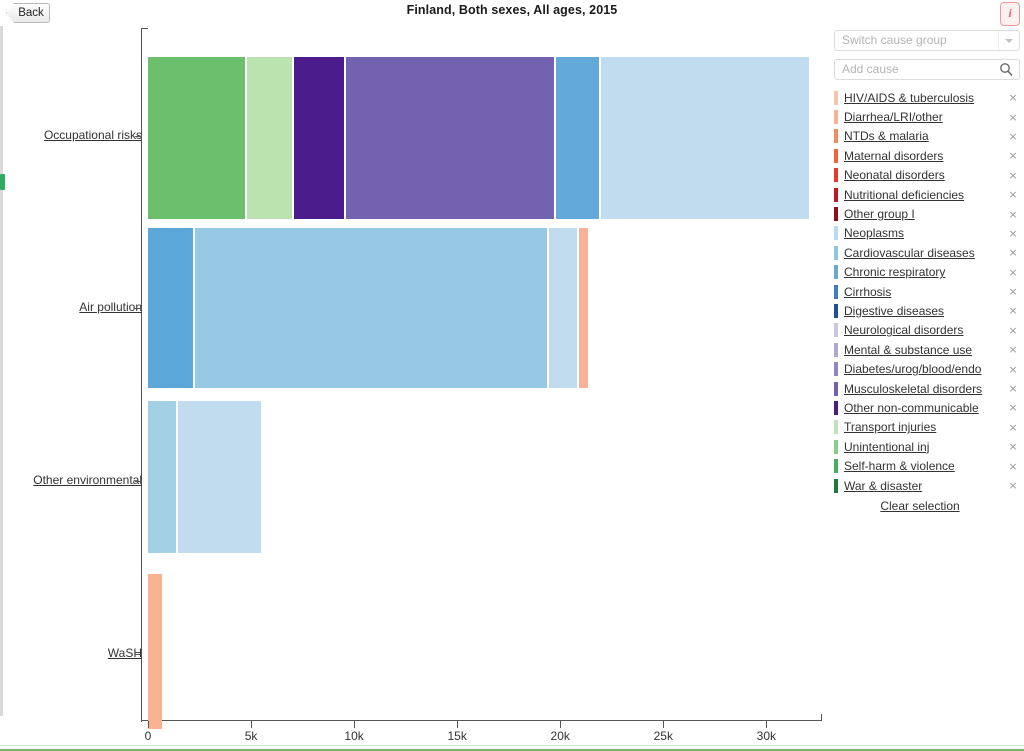  I want to click on legend-item: Maternal disorders ×, so click(927, 155).